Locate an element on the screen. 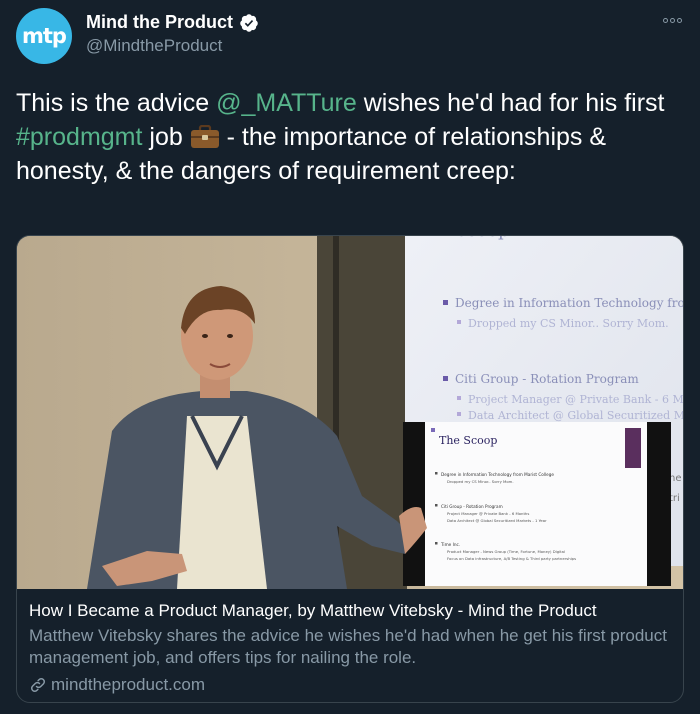 The image size is (700, 714). mention-link: @_MATTure is located at coordinates (286, 103).